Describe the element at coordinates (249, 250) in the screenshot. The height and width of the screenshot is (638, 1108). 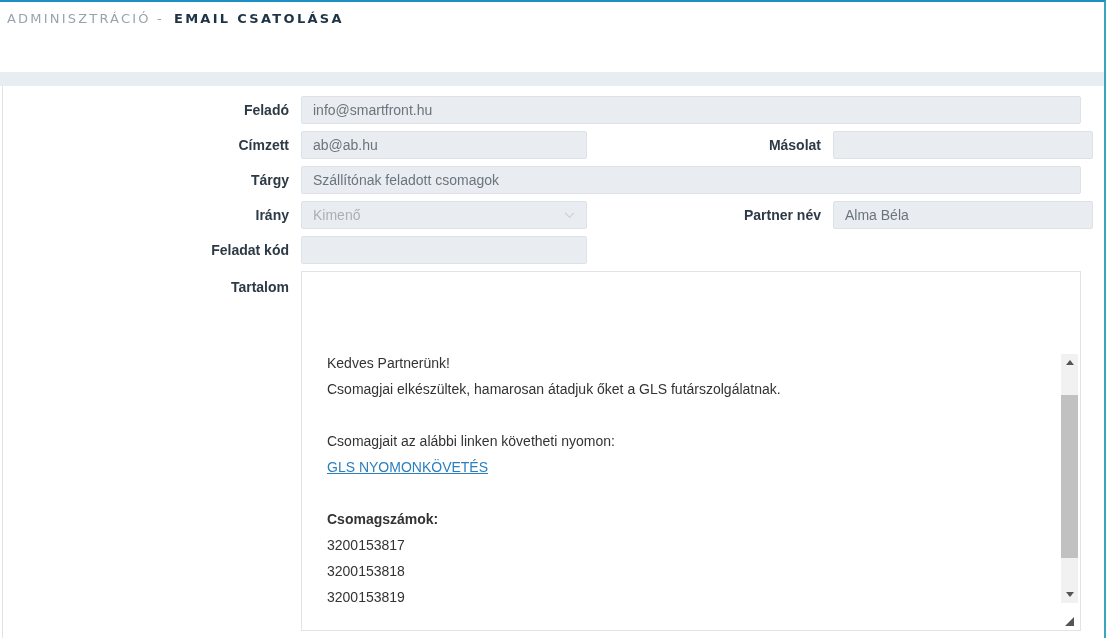
I see `field-label: Feladat kód` at that location.